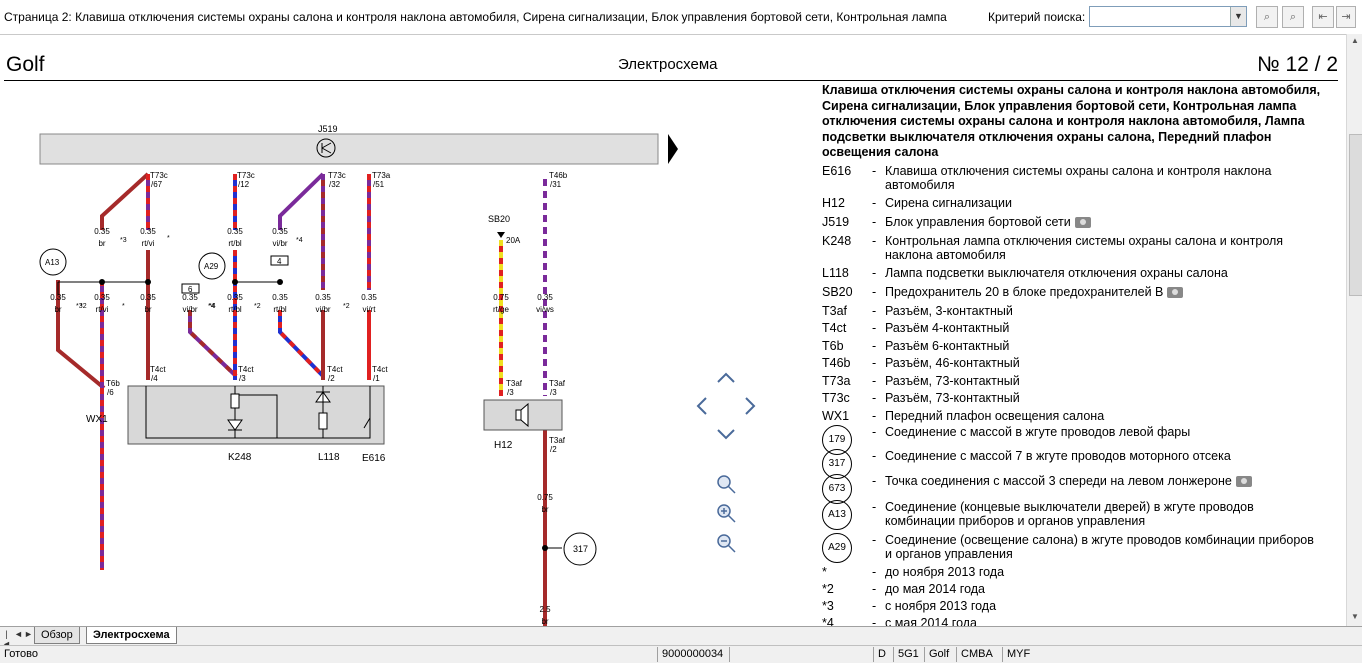  Describe the element at coordinates (211, 266) in the screenshot. I see `splice-label: A29` at that location.